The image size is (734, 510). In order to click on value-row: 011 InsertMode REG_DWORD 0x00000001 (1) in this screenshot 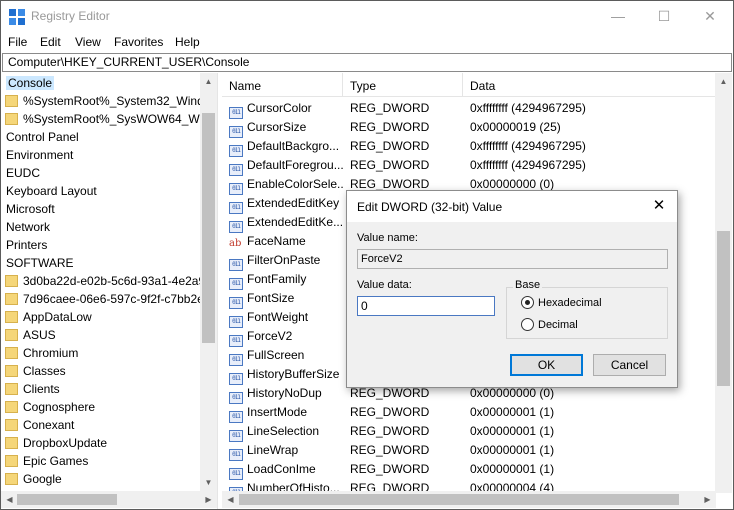, I will do `click(469, 413)`.